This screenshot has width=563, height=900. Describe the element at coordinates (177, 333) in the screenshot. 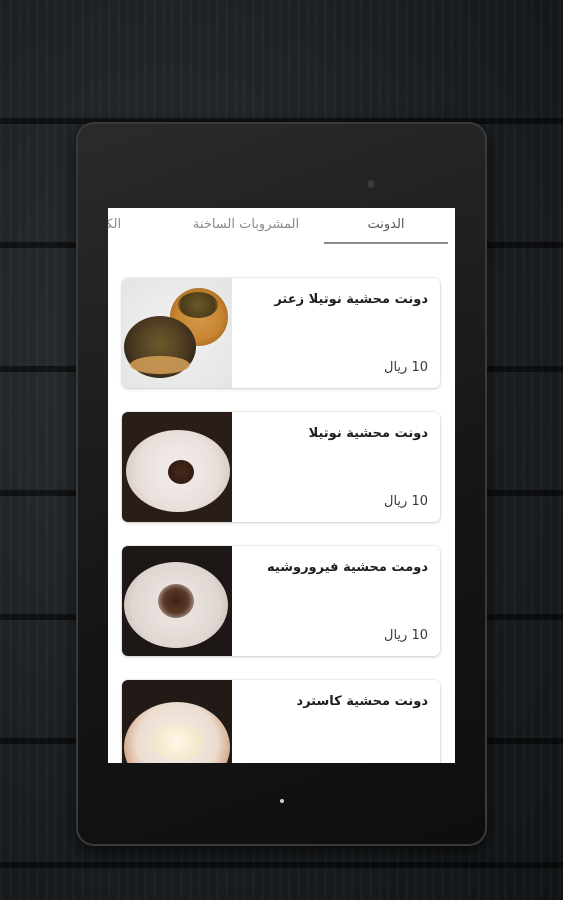

I see `donut-zaatar-image` at that location.